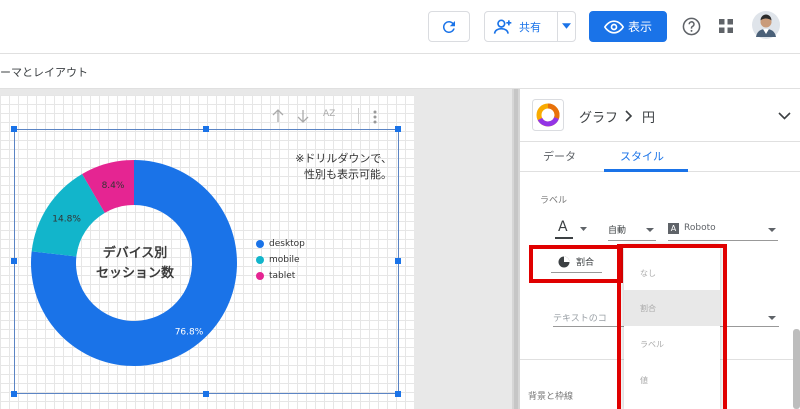 The image size is (800, 409). Describe the element at coordinates (613, 26) in the screenshot. I see `eye-icon` at that location.